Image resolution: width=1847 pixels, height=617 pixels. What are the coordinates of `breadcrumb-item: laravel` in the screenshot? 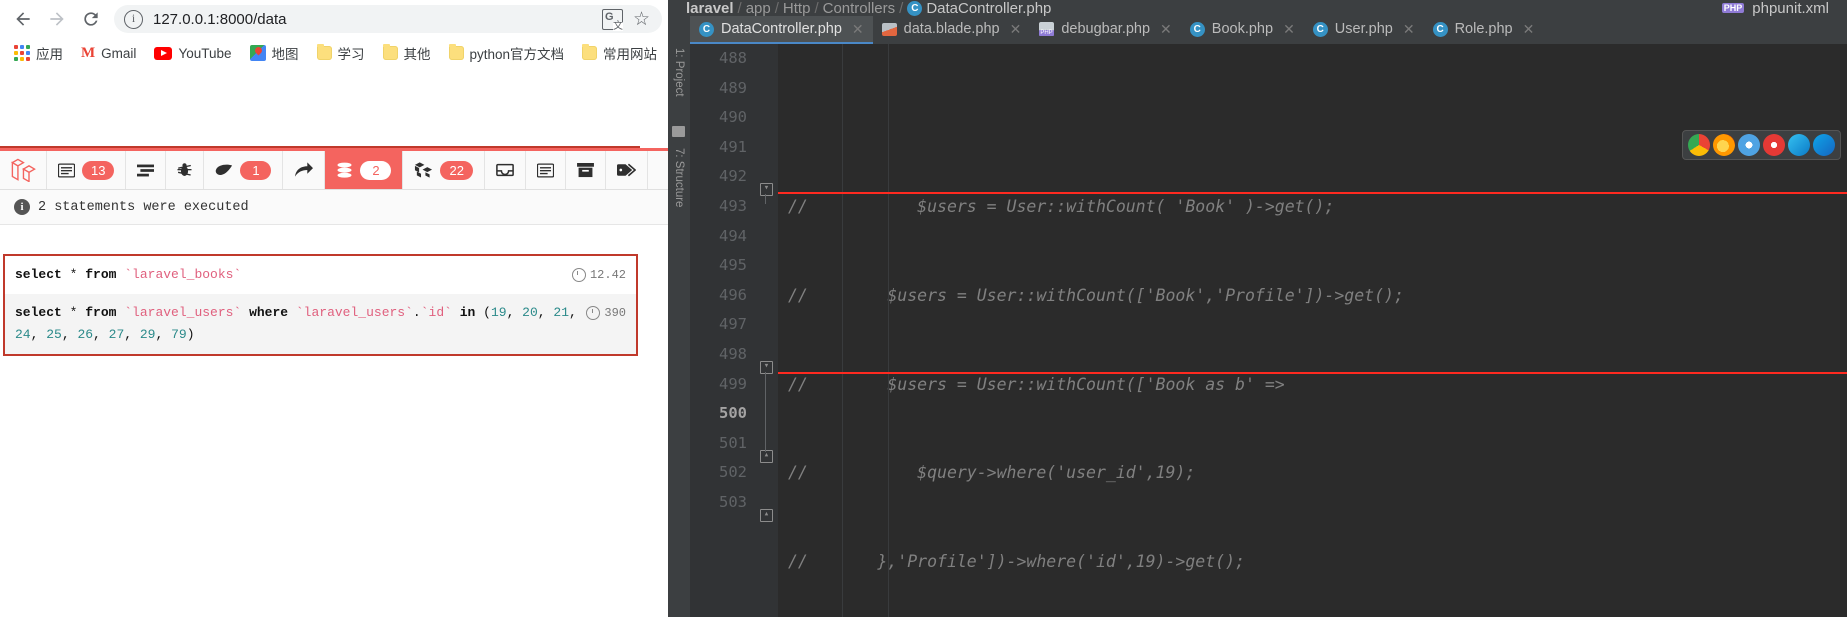 It's located at (710, 8).